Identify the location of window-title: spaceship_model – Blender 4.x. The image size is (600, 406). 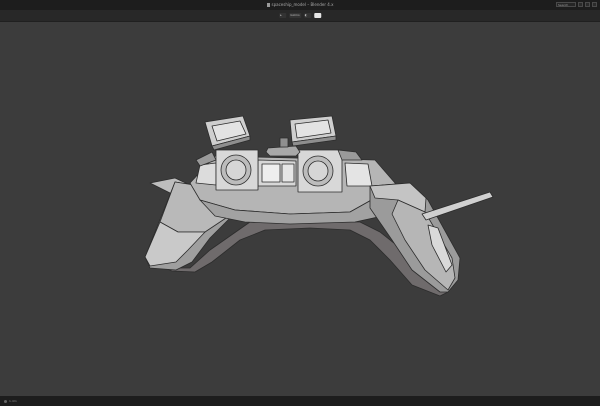
(300, 5).